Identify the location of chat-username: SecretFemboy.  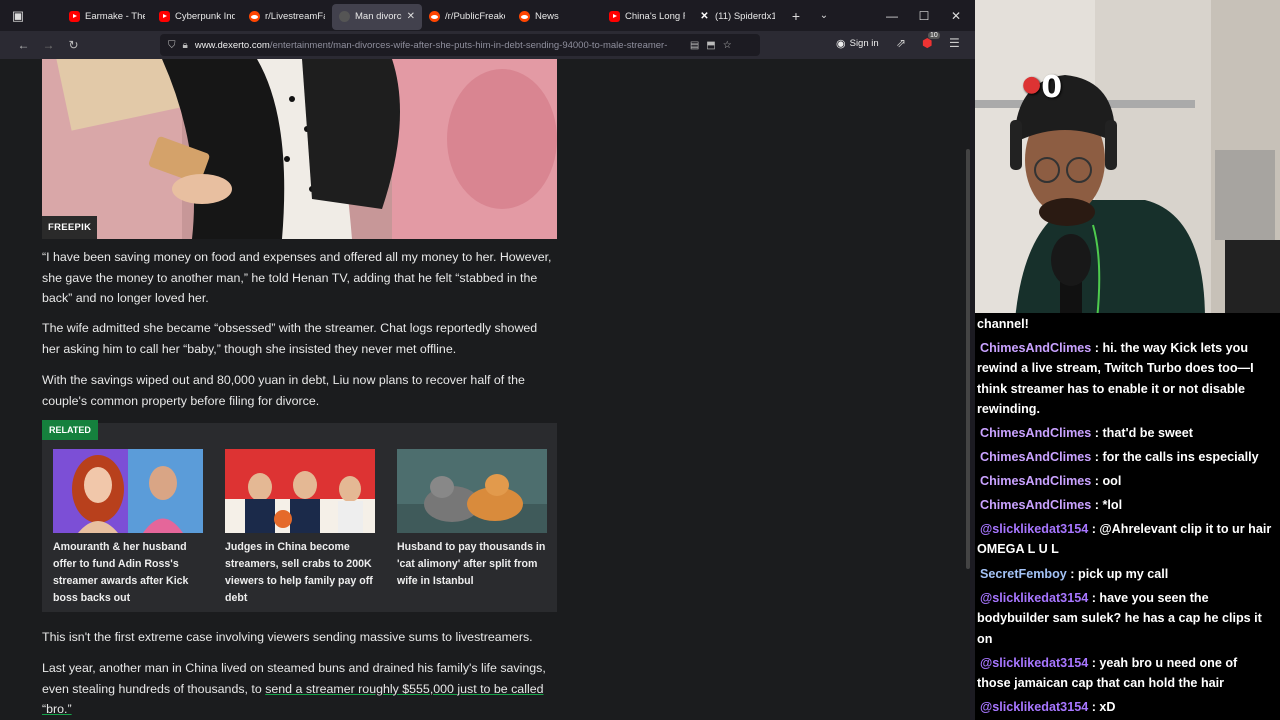
(1022, 574).